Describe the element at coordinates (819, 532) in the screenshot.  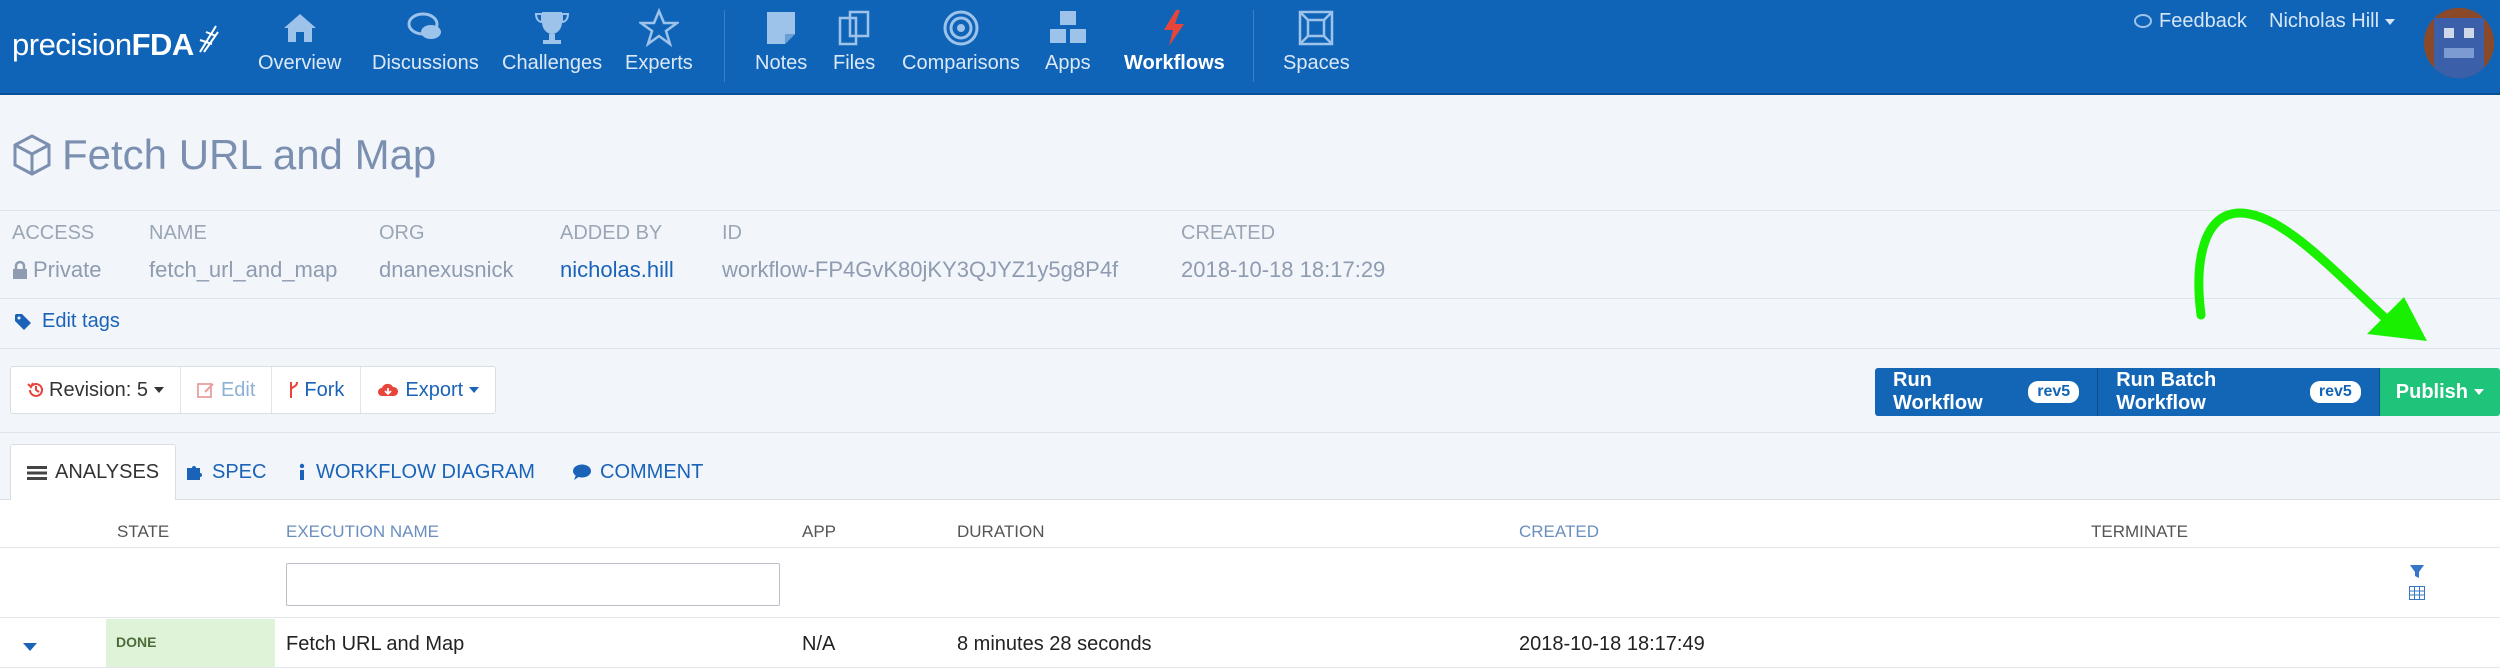
I see `column-header-app: APP` at that location.